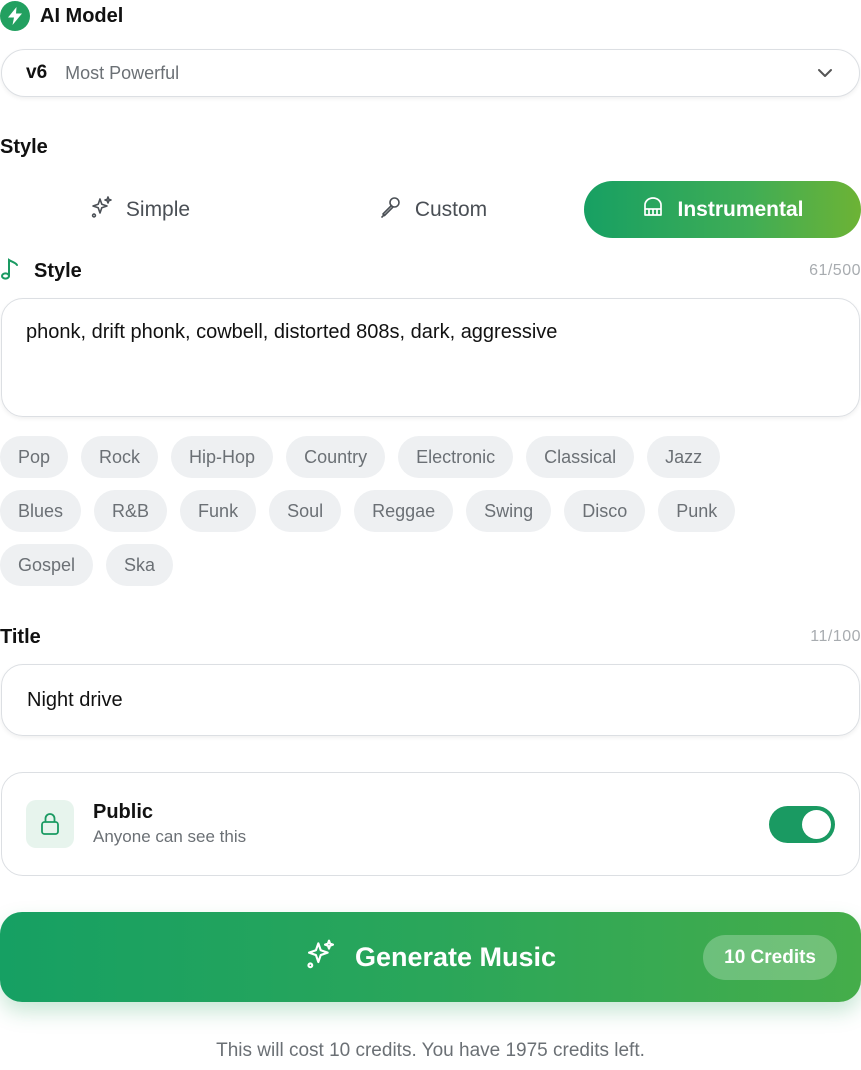 This screenshot has width=861, height=1070. What do you see at coordinates (170, 836) in the screenshot?
I see `visibility-subtitle: Anyone can see this` at bounding box center [170, 836].